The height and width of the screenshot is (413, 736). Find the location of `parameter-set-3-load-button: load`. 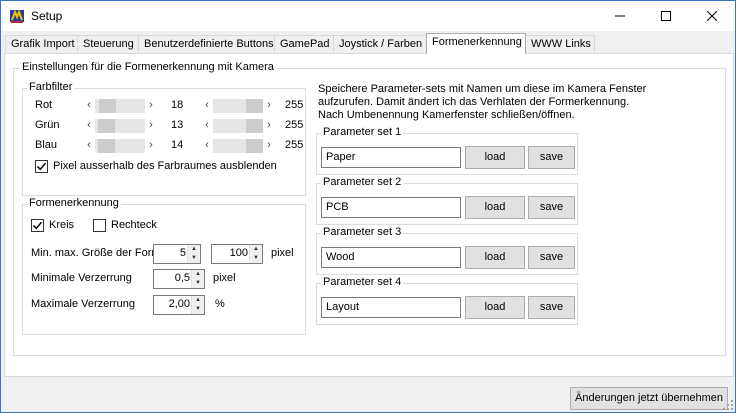

parameter-set-3-load-button: load is located at coordinates (495, 257).